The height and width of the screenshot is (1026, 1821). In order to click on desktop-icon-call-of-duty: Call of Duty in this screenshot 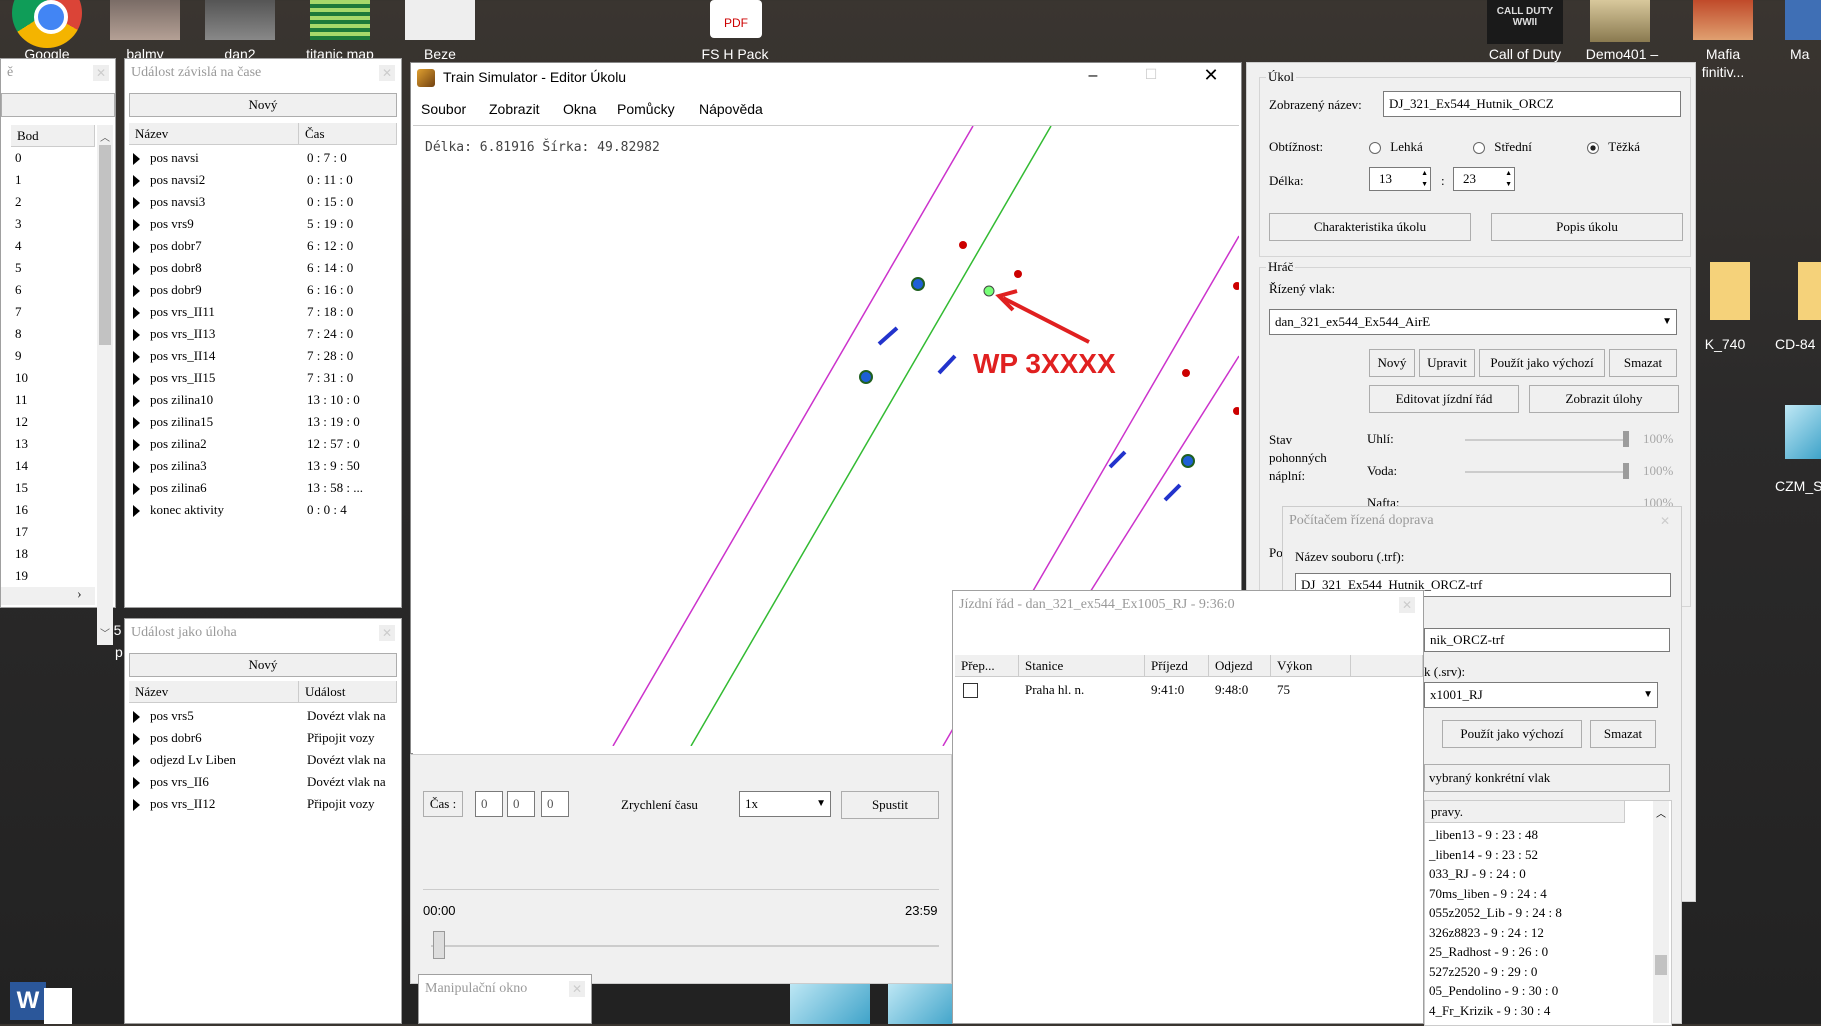, I will do `click(1525, 54)`.